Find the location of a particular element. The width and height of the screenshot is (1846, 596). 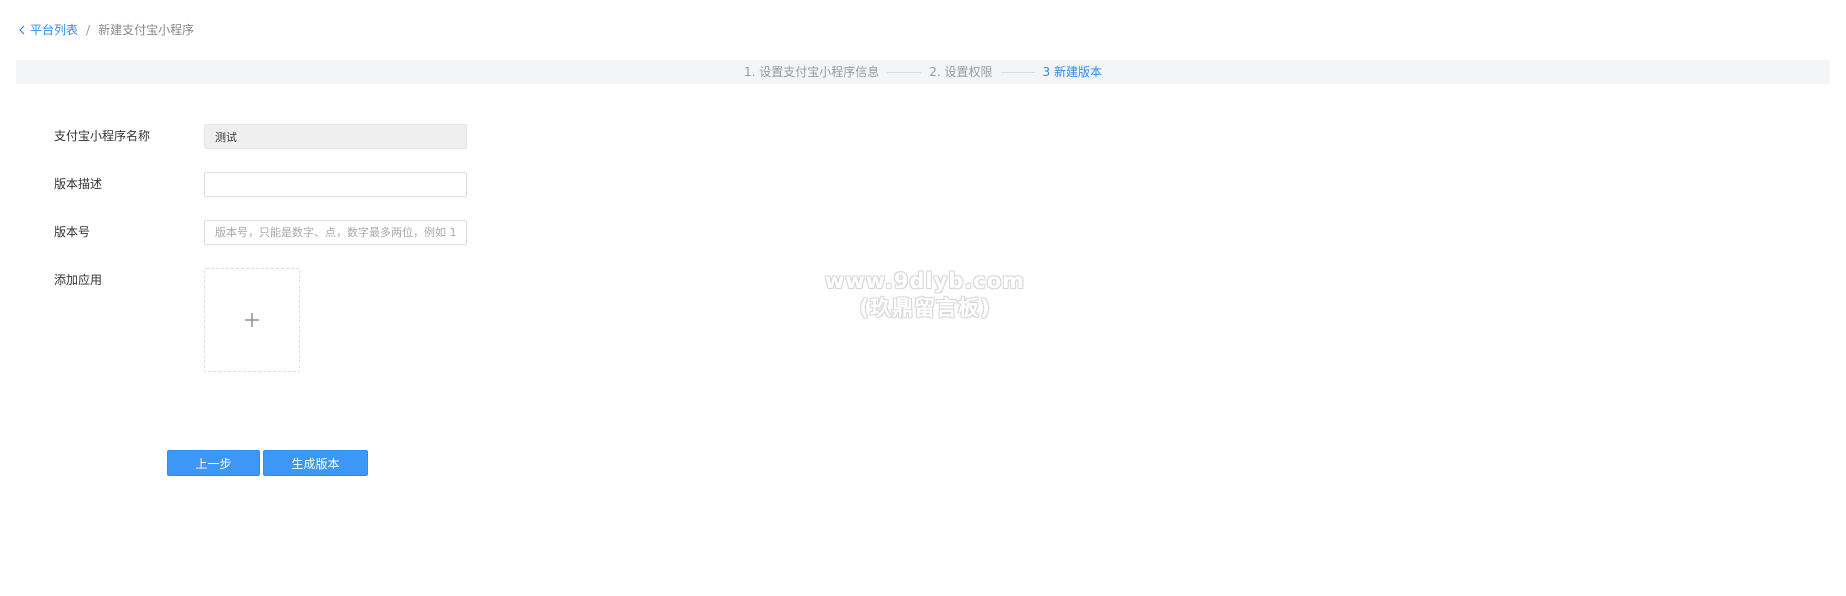

version-label: 版本号 is located at coordinates (72, 232).